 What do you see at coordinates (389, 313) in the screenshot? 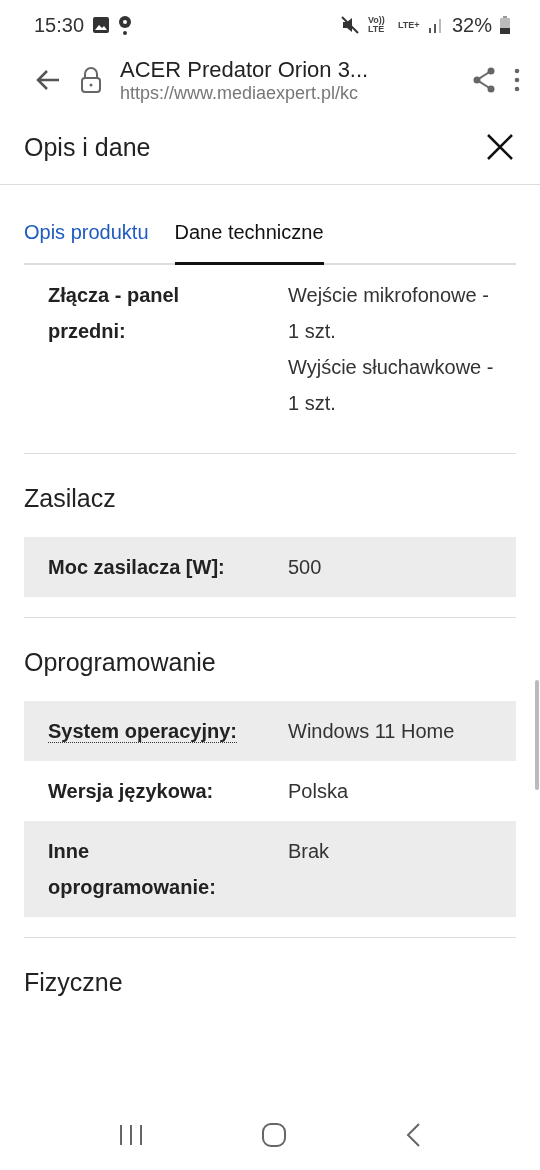
I see `spec-value: Wejście mikrofonowe - 1 szt.` at bounding box center [389, 313].